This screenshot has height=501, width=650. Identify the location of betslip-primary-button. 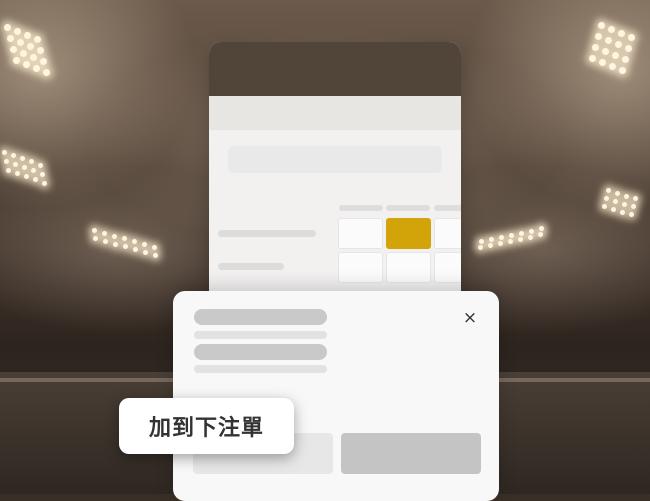
(411, 453).